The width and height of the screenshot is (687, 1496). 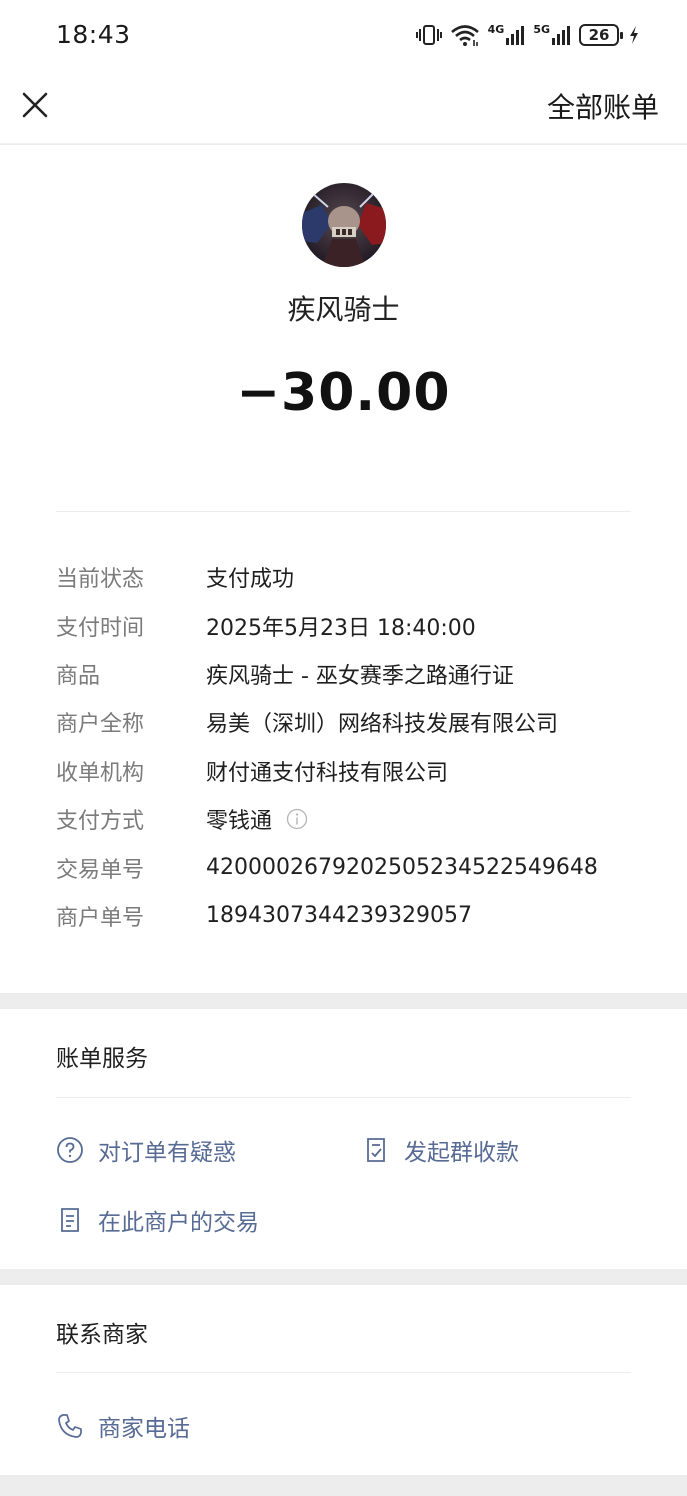 What do you see at coordinates (339, 916) in the screenshot?
I see `detail-value: 1894307344239329057` at bounding box center [339, 916].